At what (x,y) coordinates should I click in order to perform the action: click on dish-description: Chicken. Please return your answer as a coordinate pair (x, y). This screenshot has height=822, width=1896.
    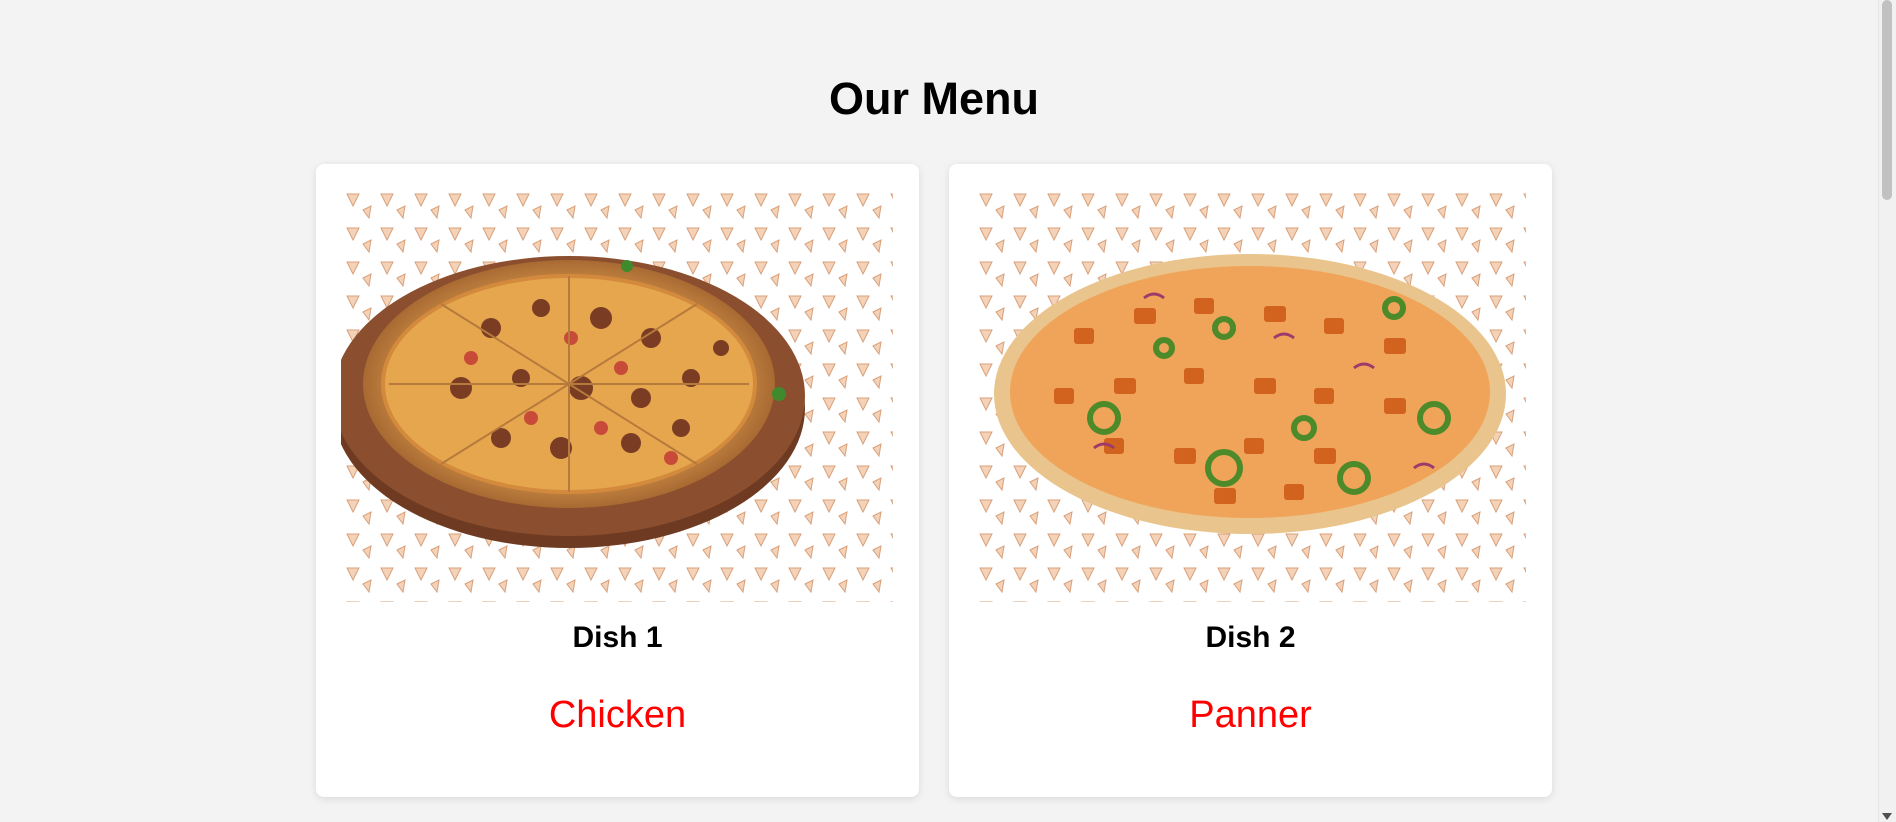
    Looking at the image, I should click on (617, 715).